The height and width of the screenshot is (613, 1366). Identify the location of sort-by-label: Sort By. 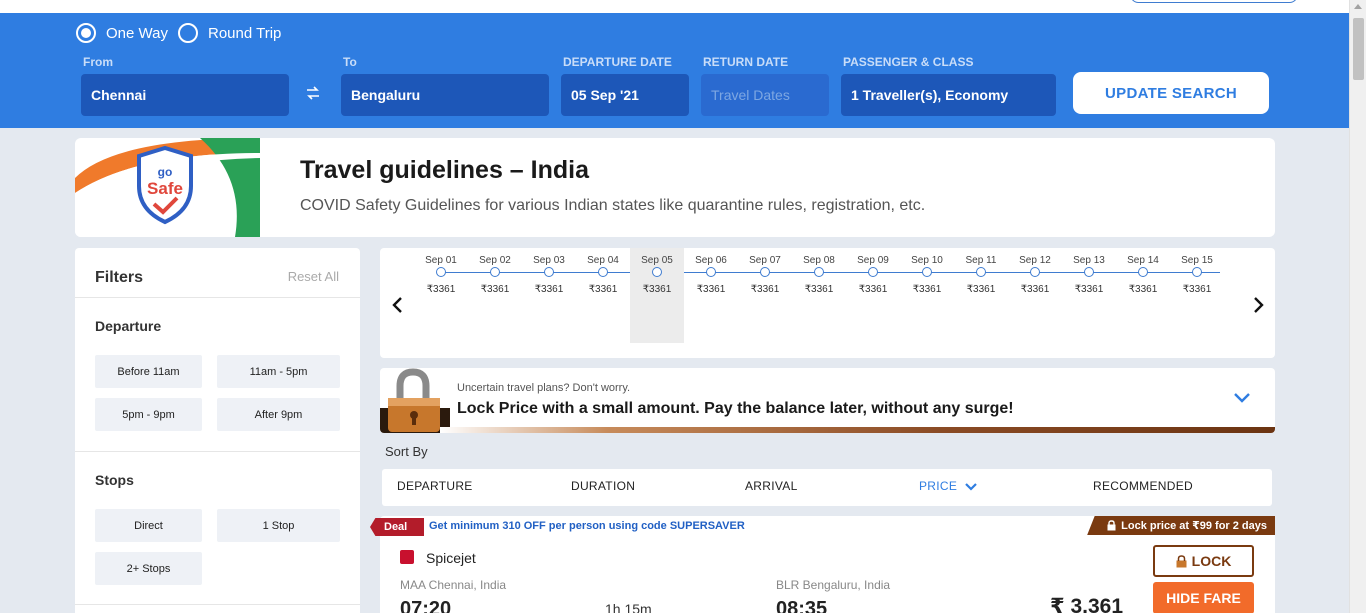
(406, 451).